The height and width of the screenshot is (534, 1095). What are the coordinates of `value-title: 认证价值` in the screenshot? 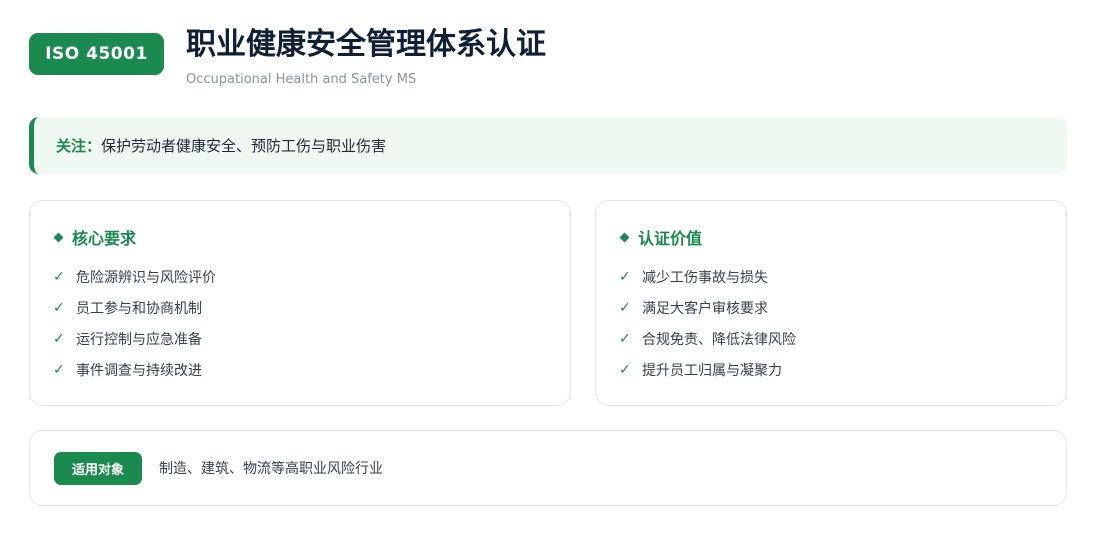 It's located at (842, 237).